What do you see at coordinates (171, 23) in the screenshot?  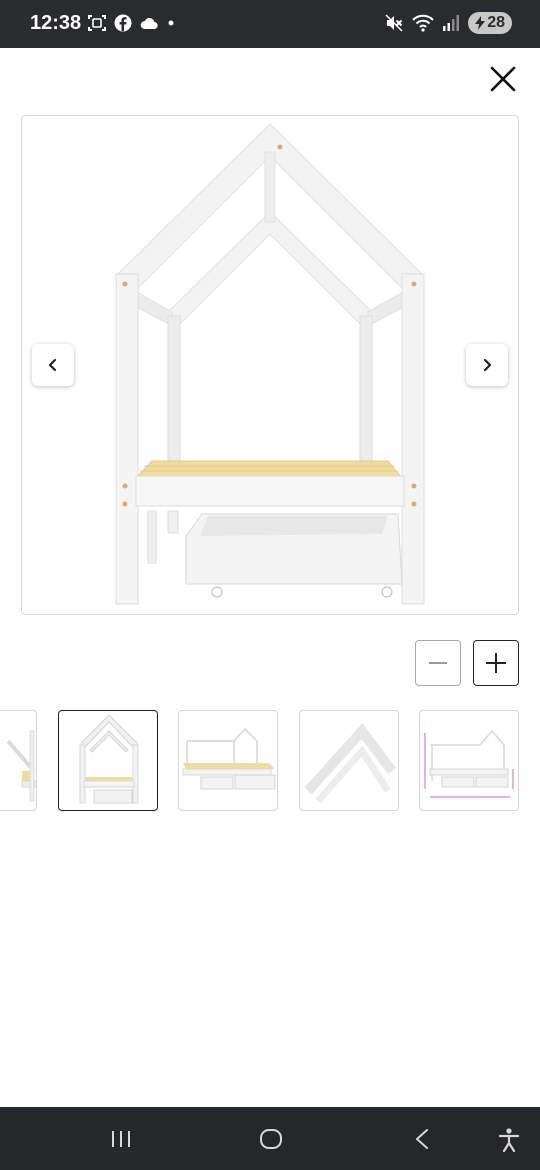 I see `dot-icon` at bounding box center [171, 23].